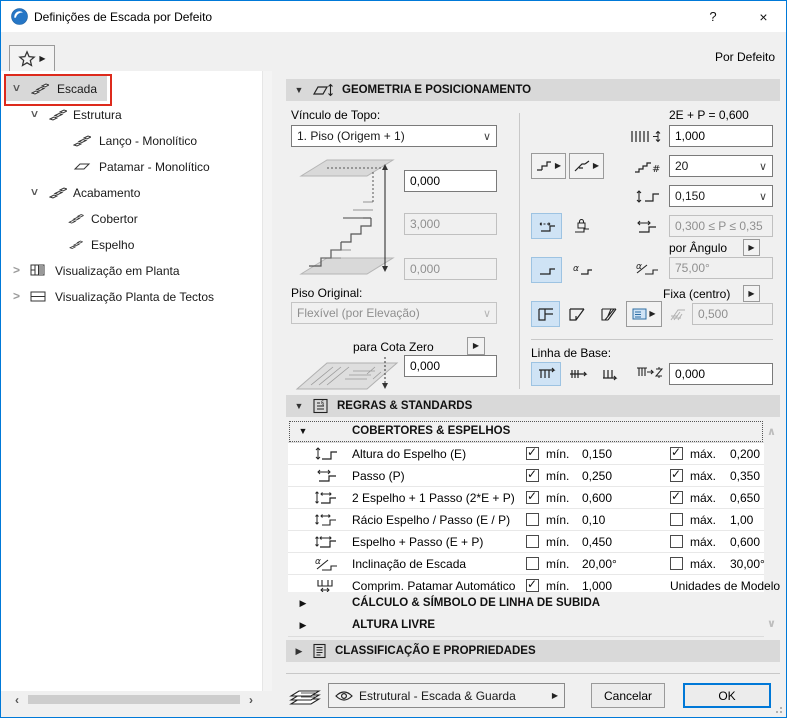  What do you see at coordinates (747, 520) in the screenshot?
I see `max-value: 1,00` at bounding box center [747, 520].